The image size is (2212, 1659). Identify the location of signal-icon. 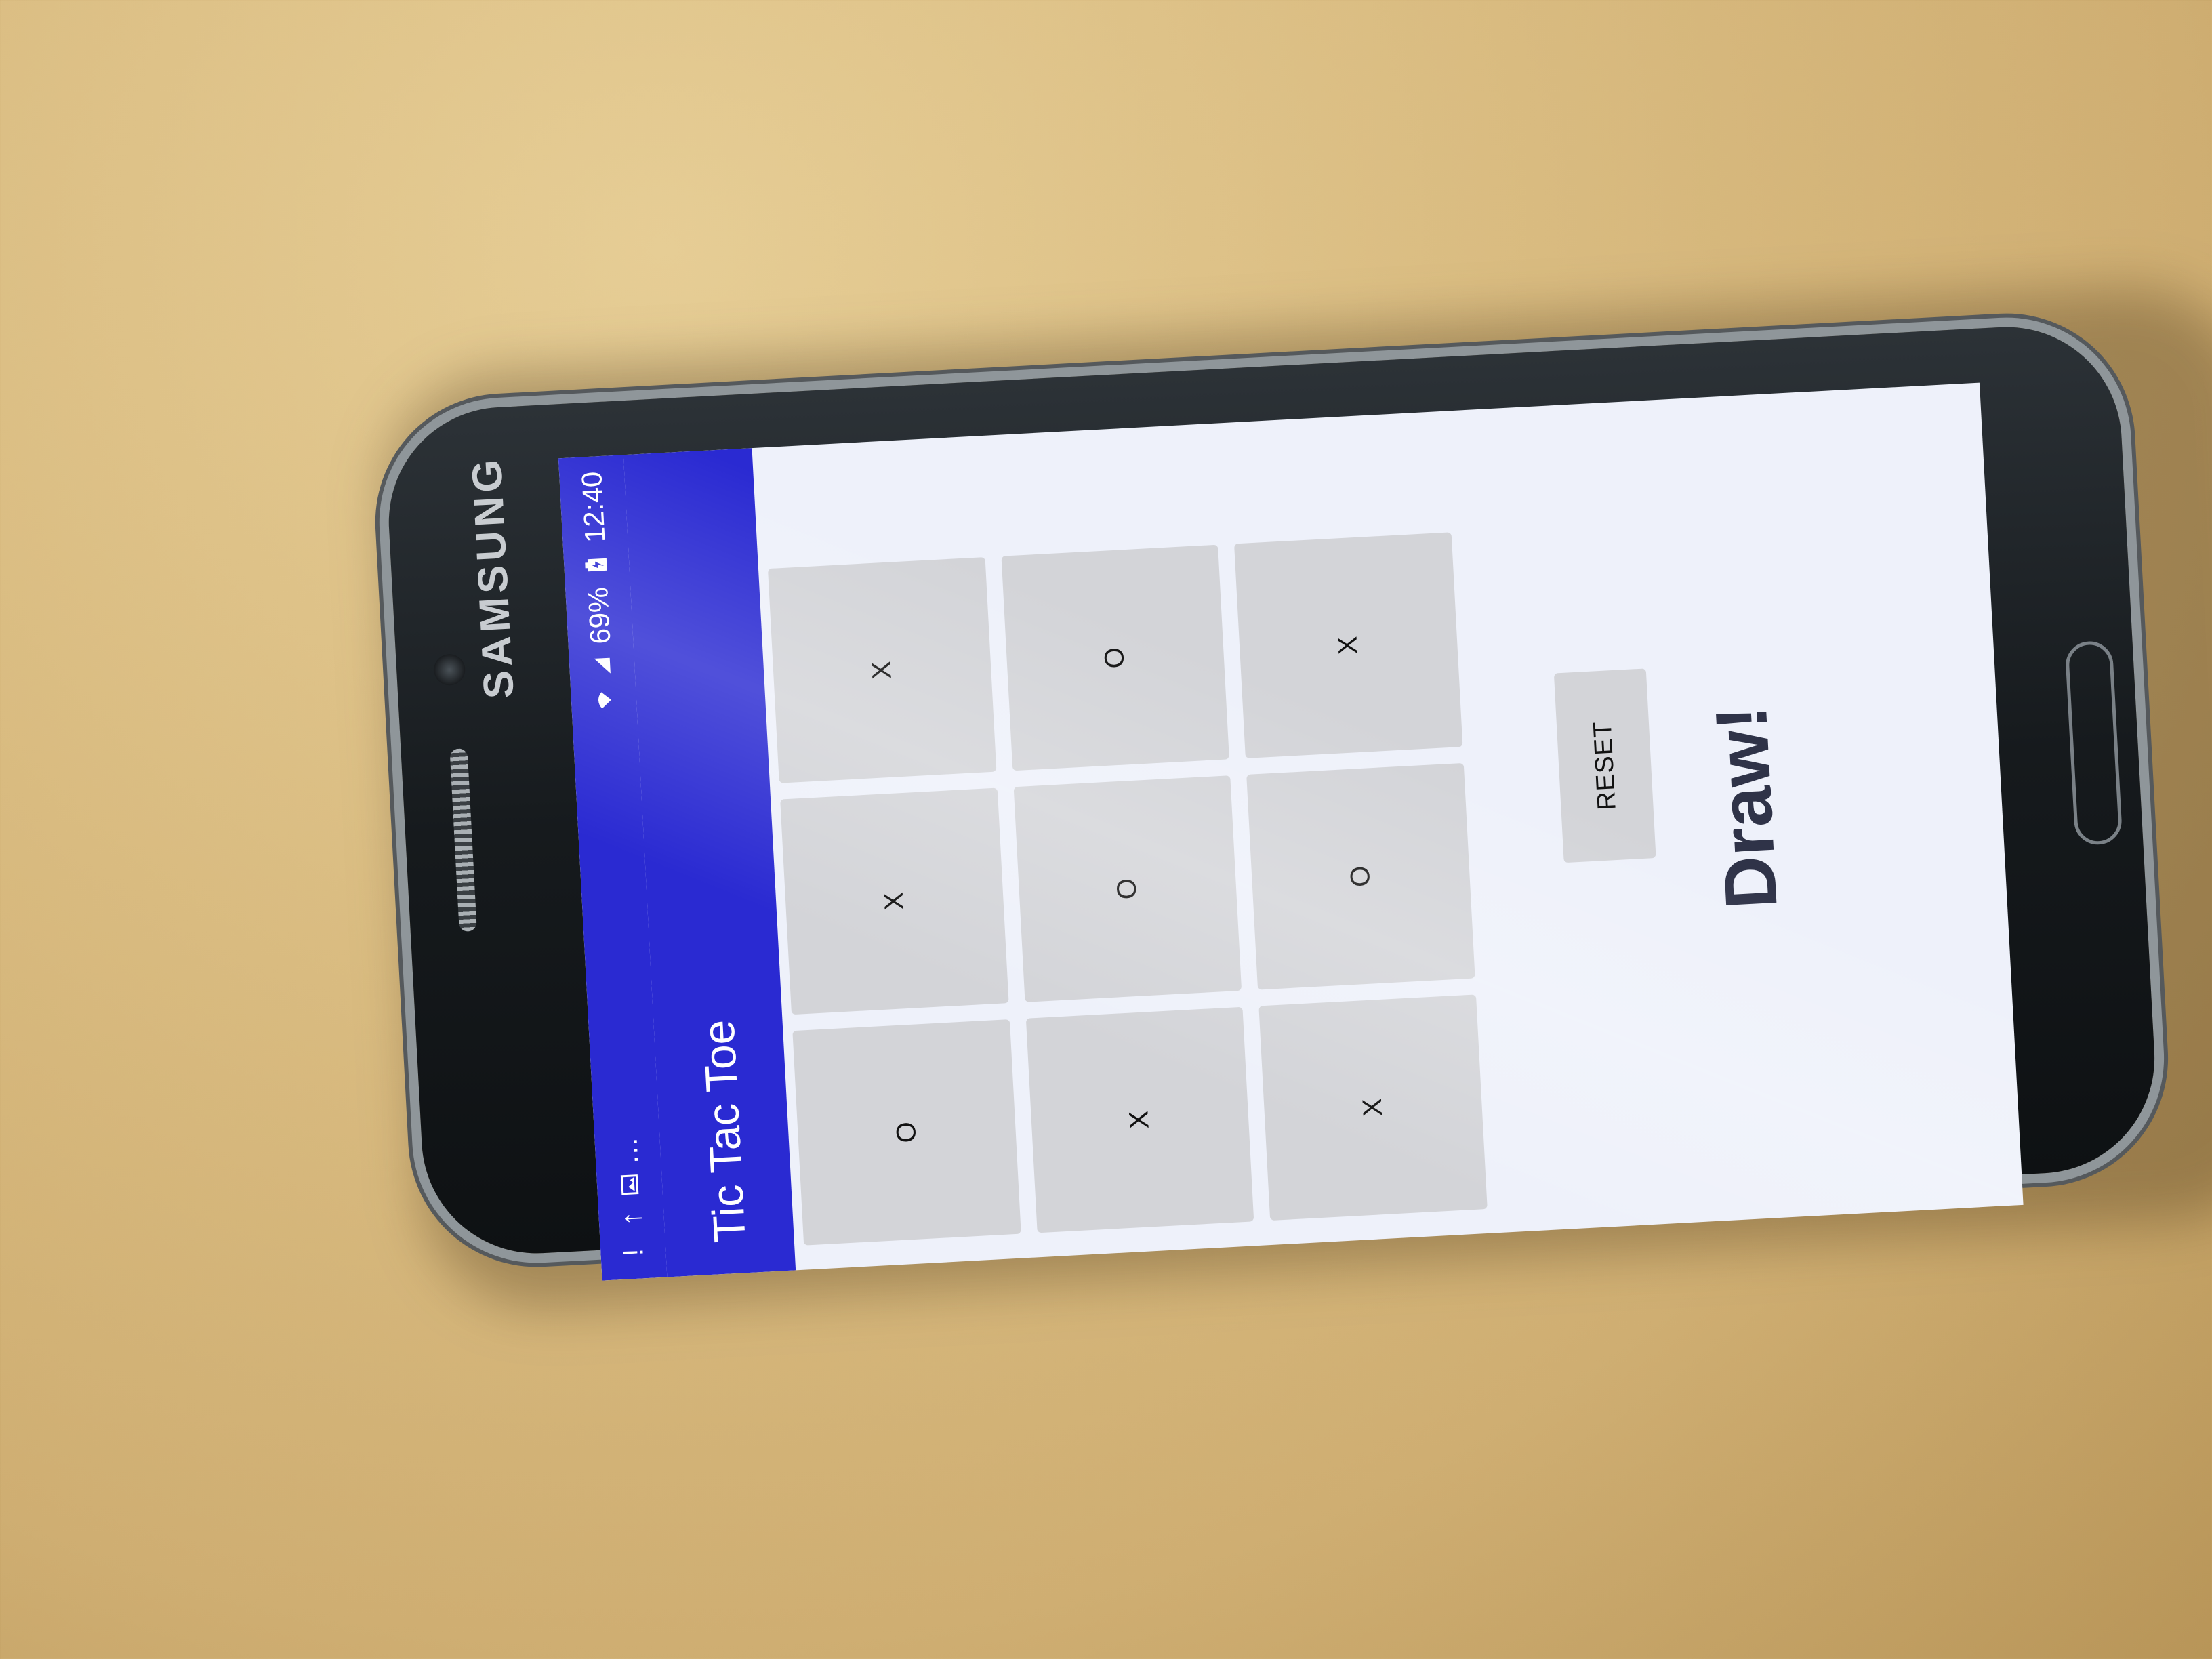
(602, 667).